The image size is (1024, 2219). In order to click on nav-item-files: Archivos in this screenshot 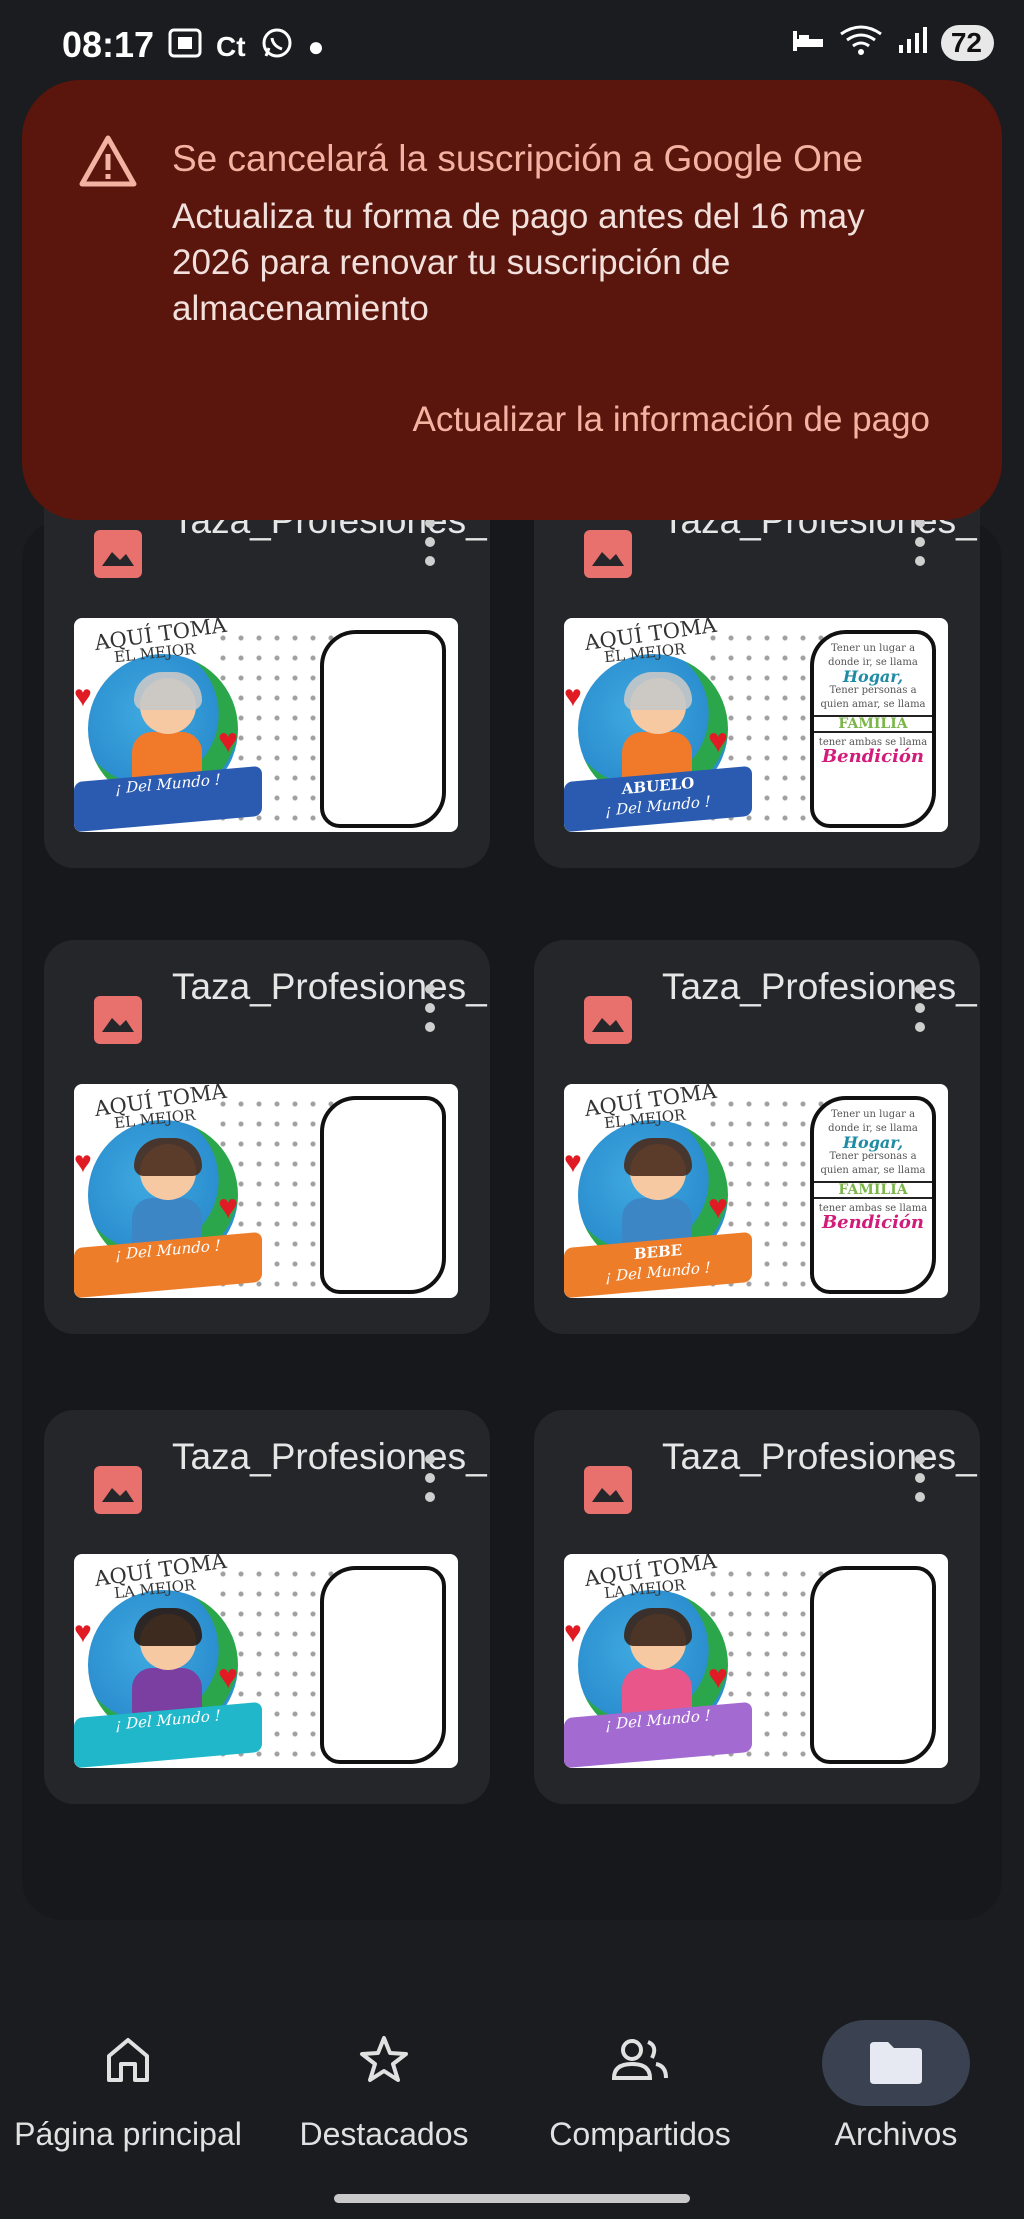, I will do `click(896, 2086)`.